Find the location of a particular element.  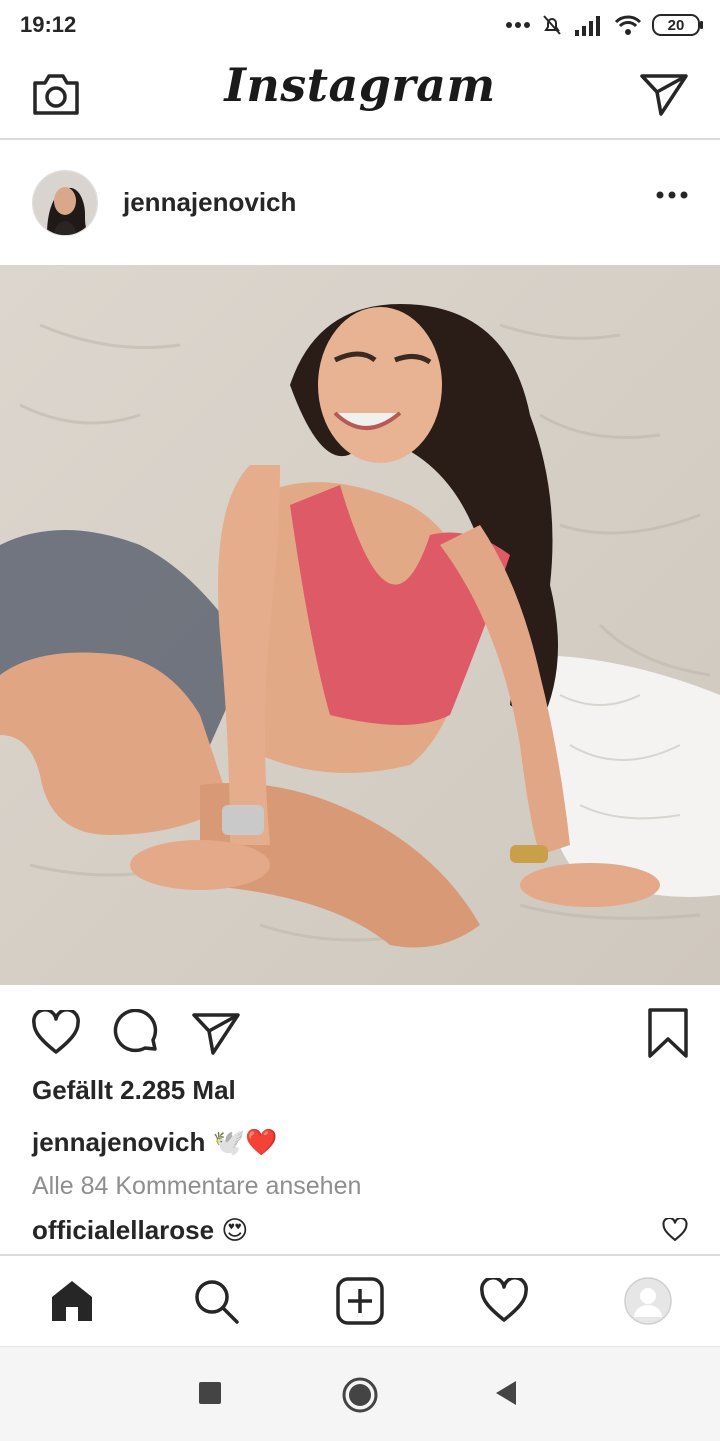

profile-avatar is located at coordinates (648, 1301).